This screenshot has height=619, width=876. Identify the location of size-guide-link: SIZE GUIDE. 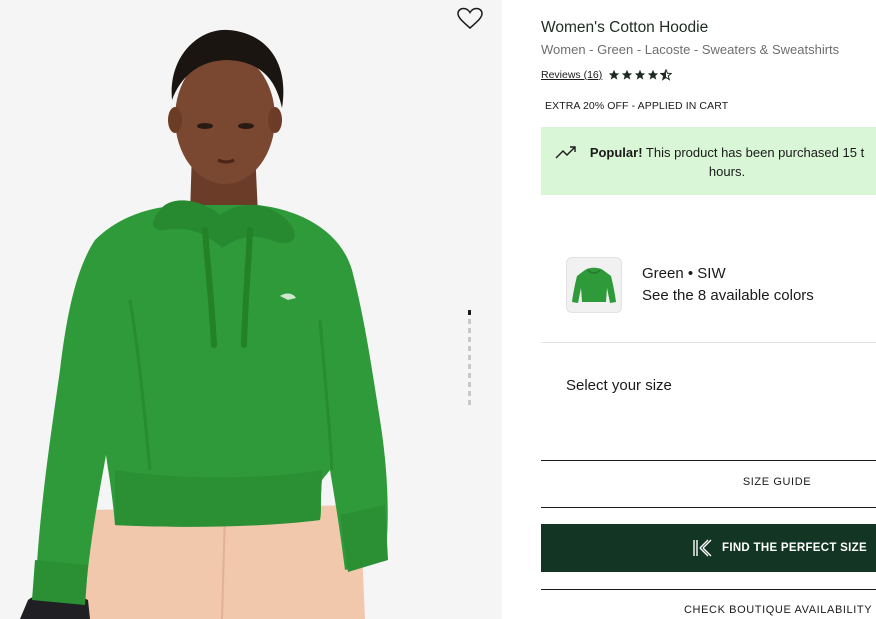
(708, 482).